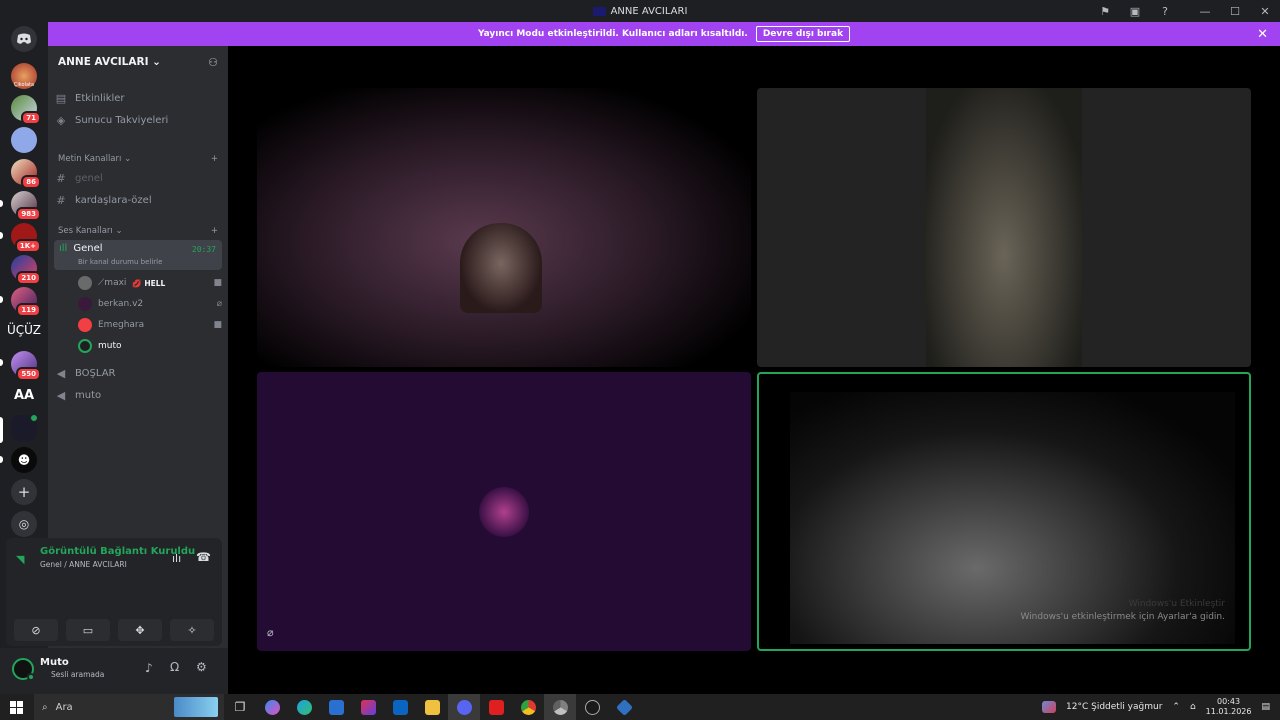 Image resolution: width=1280 pixels, height=720 pixels. I want to click on voice-channel-label: BOŞLAR, so click(95, 373).